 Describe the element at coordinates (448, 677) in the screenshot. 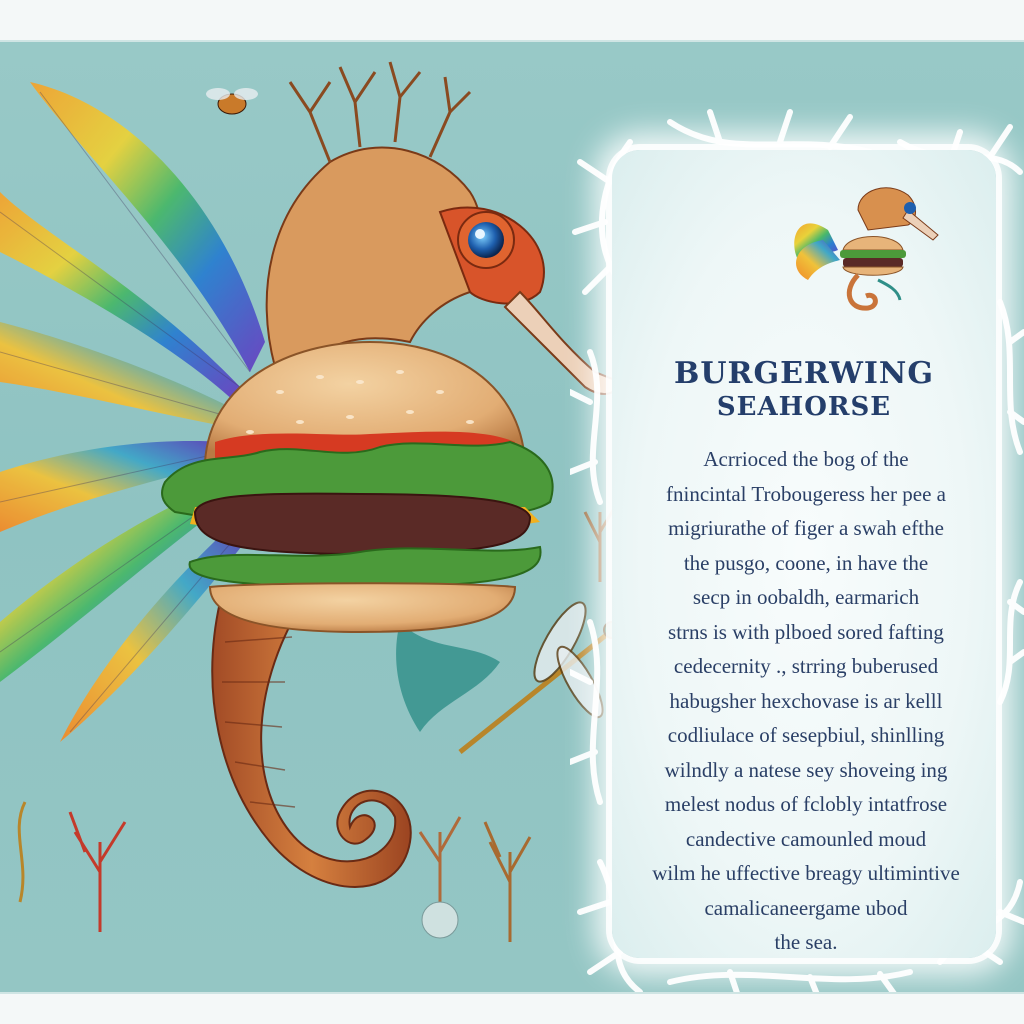

I see `seaweed-fringe` at that location.